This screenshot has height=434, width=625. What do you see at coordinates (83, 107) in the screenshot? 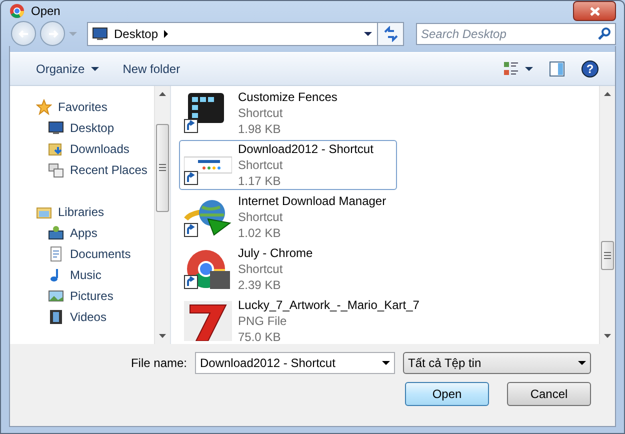
I see `sidebar-group-header: Favorites` at bounding box center [83, 107].